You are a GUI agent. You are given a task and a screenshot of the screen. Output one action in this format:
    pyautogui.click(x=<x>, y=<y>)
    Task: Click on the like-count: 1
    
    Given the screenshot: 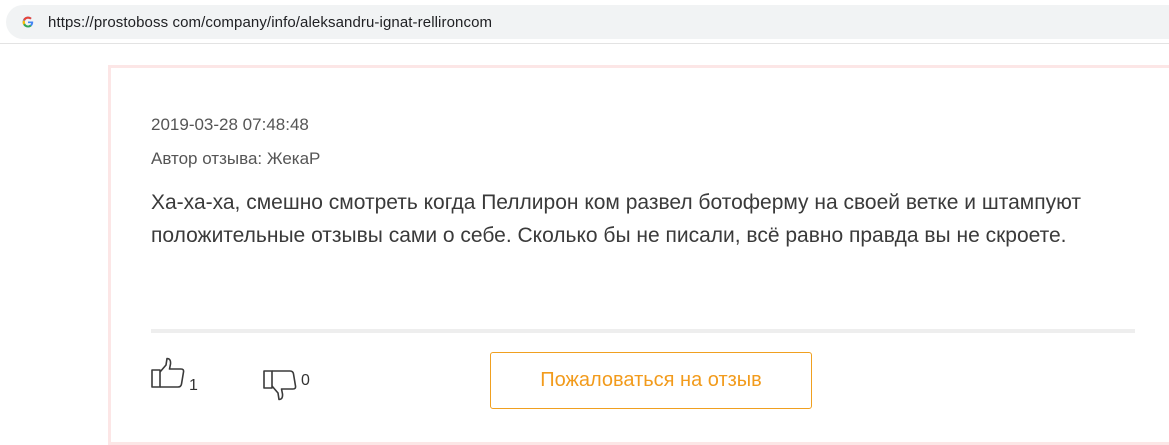 What is the action you would take?
    pyautogui.click(x=193, y=385)
    